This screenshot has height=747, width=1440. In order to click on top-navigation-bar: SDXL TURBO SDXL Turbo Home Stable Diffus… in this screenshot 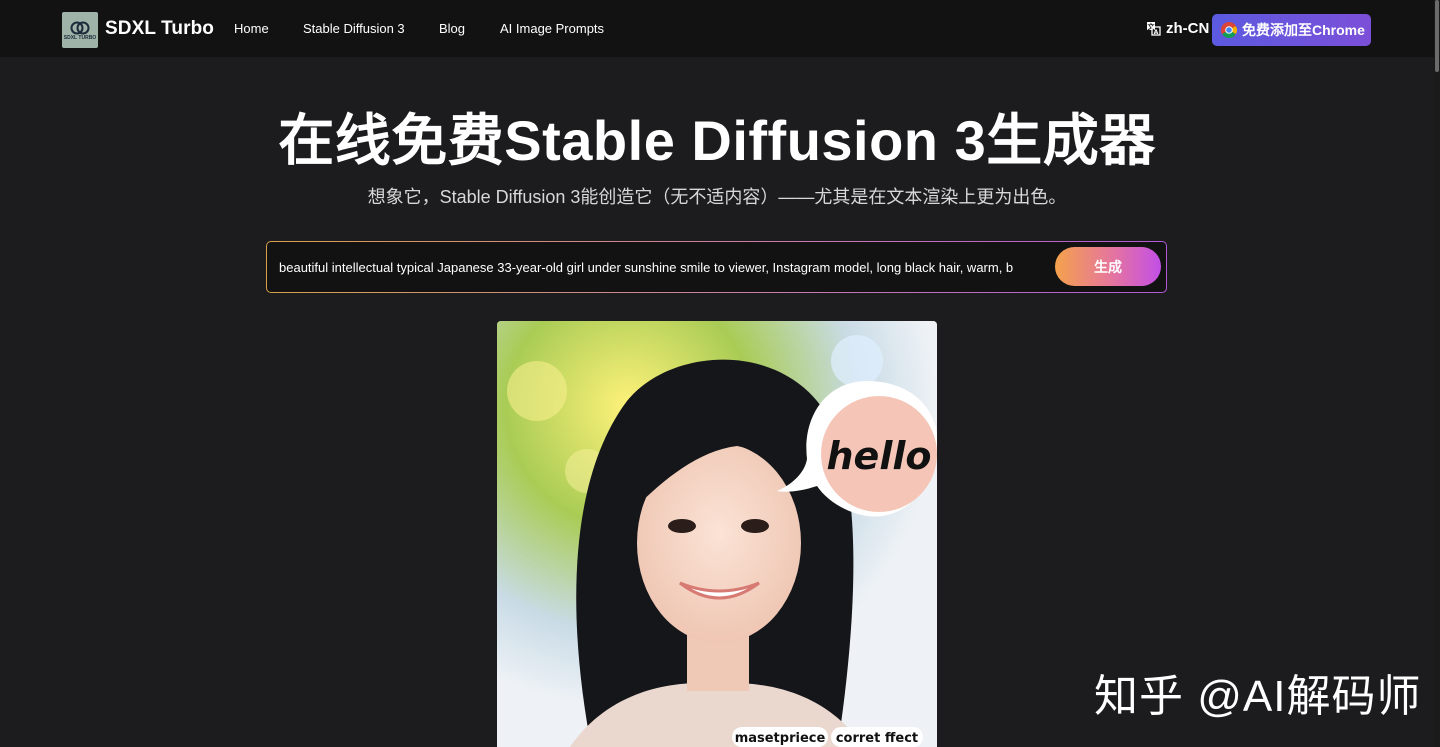, I will do `click(720, 28)`.